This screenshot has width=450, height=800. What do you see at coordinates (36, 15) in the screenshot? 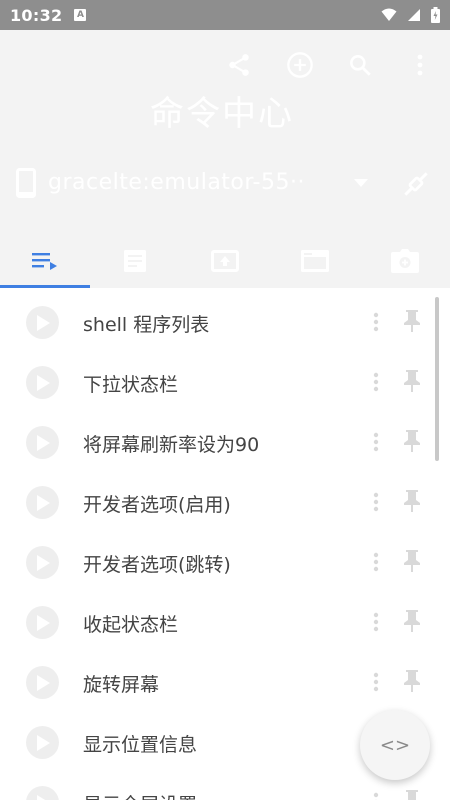
I see `status-time: 10:32` at bounding box center [36, 15].